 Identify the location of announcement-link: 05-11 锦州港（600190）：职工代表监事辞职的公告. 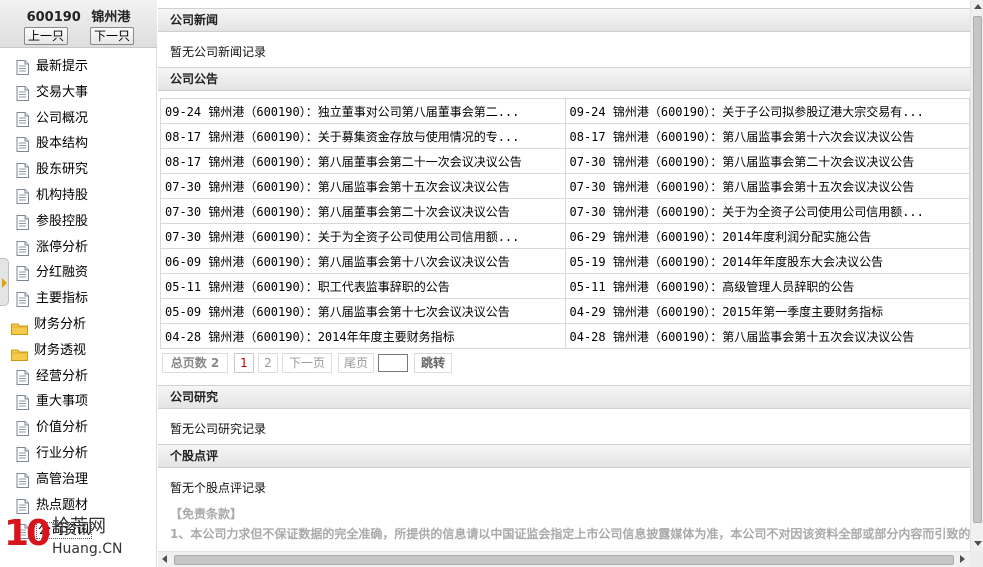
(307, 287).